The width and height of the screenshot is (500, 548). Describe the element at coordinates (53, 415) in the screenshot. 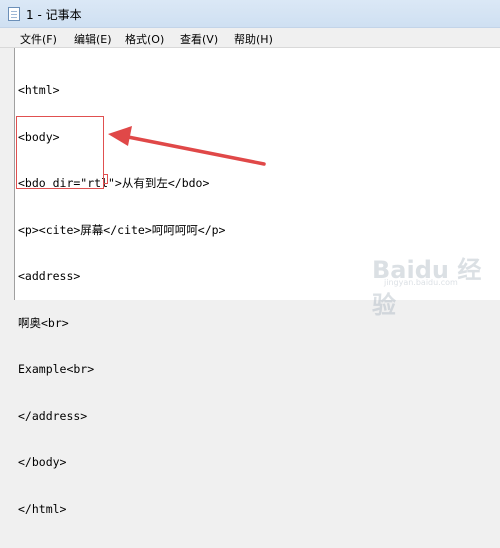

I see `code-line: </address>` at that location.